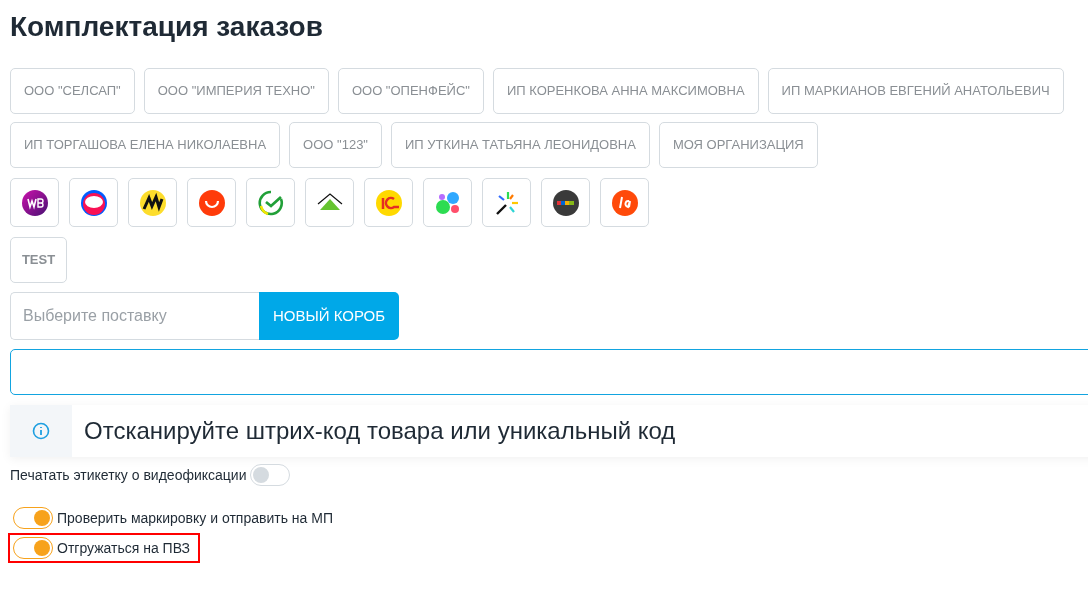  Describe the element at coordinates (915, 91) in the screenshot. I see `organization-button: ИП МАРКИАНОВ ЕВГЕНИЙ АНАТОЛЬЕВИЧ` at that location.